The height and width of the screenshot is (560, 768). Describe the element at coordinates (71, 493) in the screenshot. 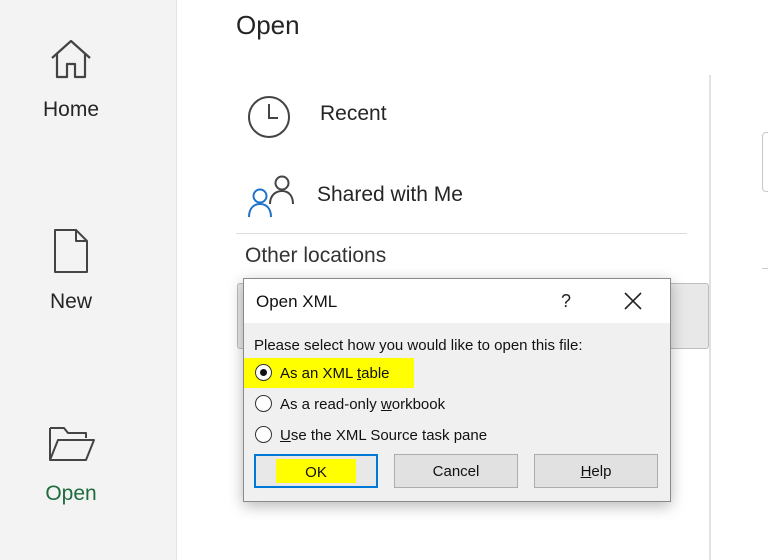

I see `nav-open-label: Open` at that location.